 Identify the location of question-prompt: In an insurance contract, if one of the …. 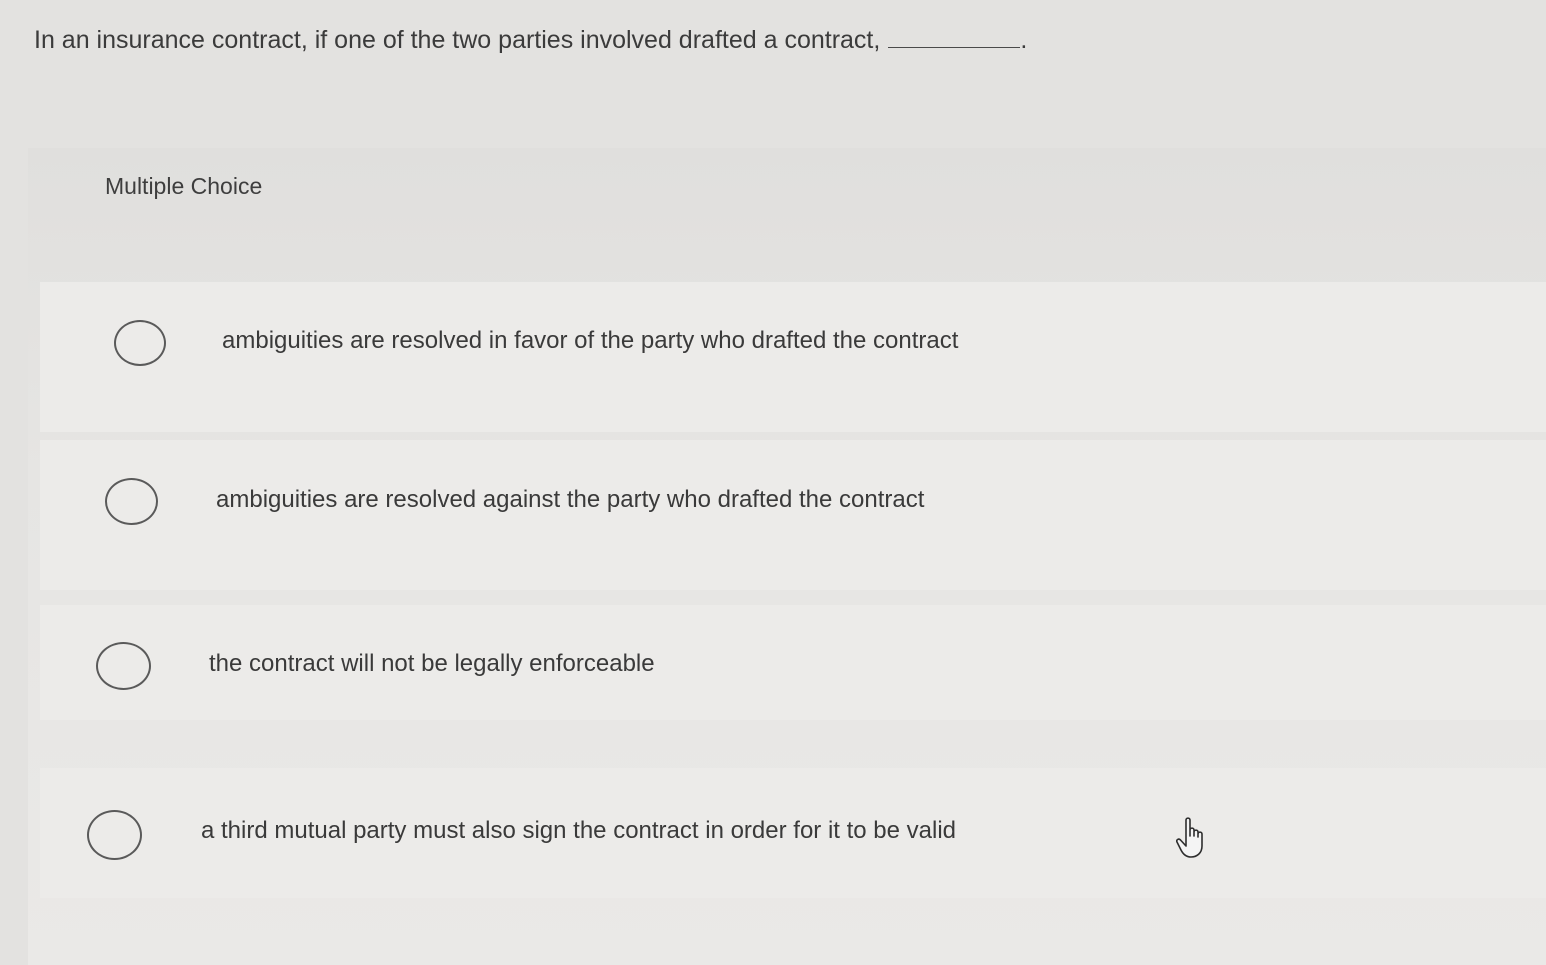
(457, 40).